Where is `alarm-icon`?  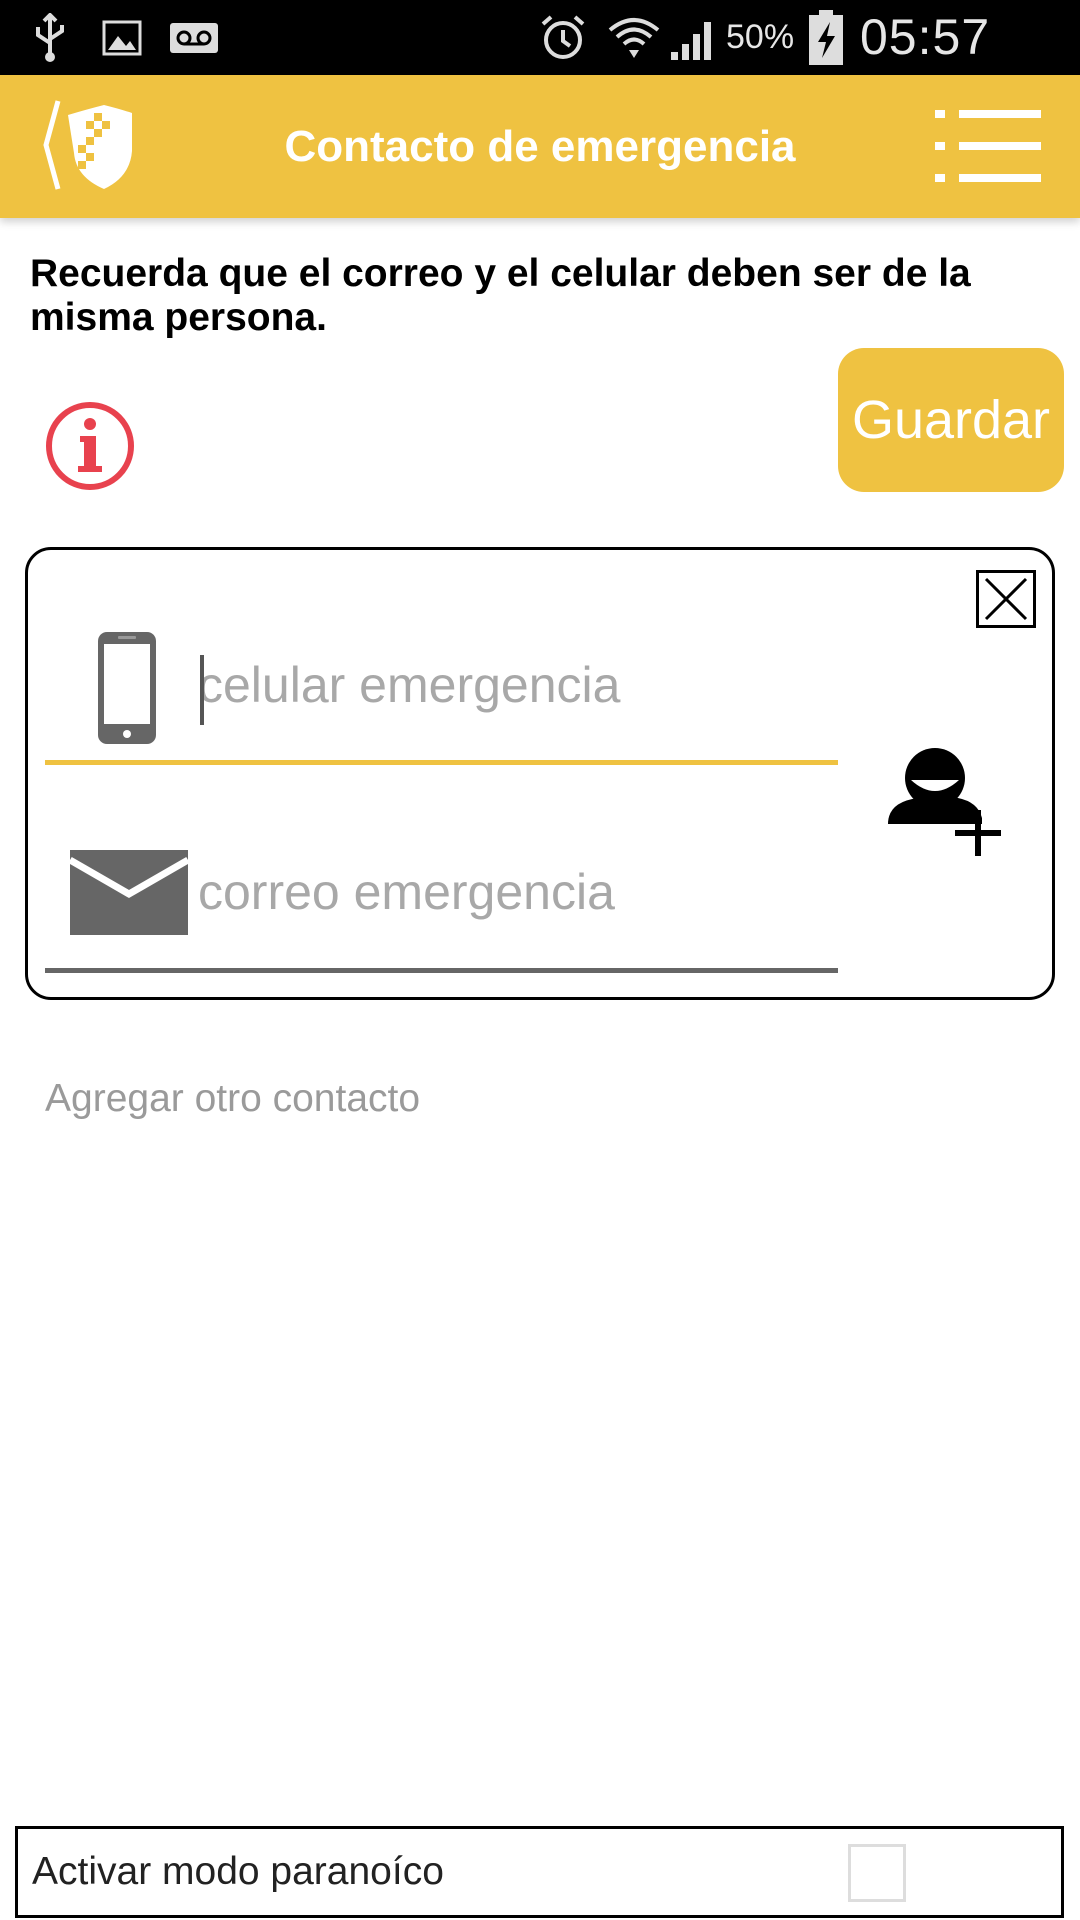 alarm-icon is located at coordinates (563, 38).